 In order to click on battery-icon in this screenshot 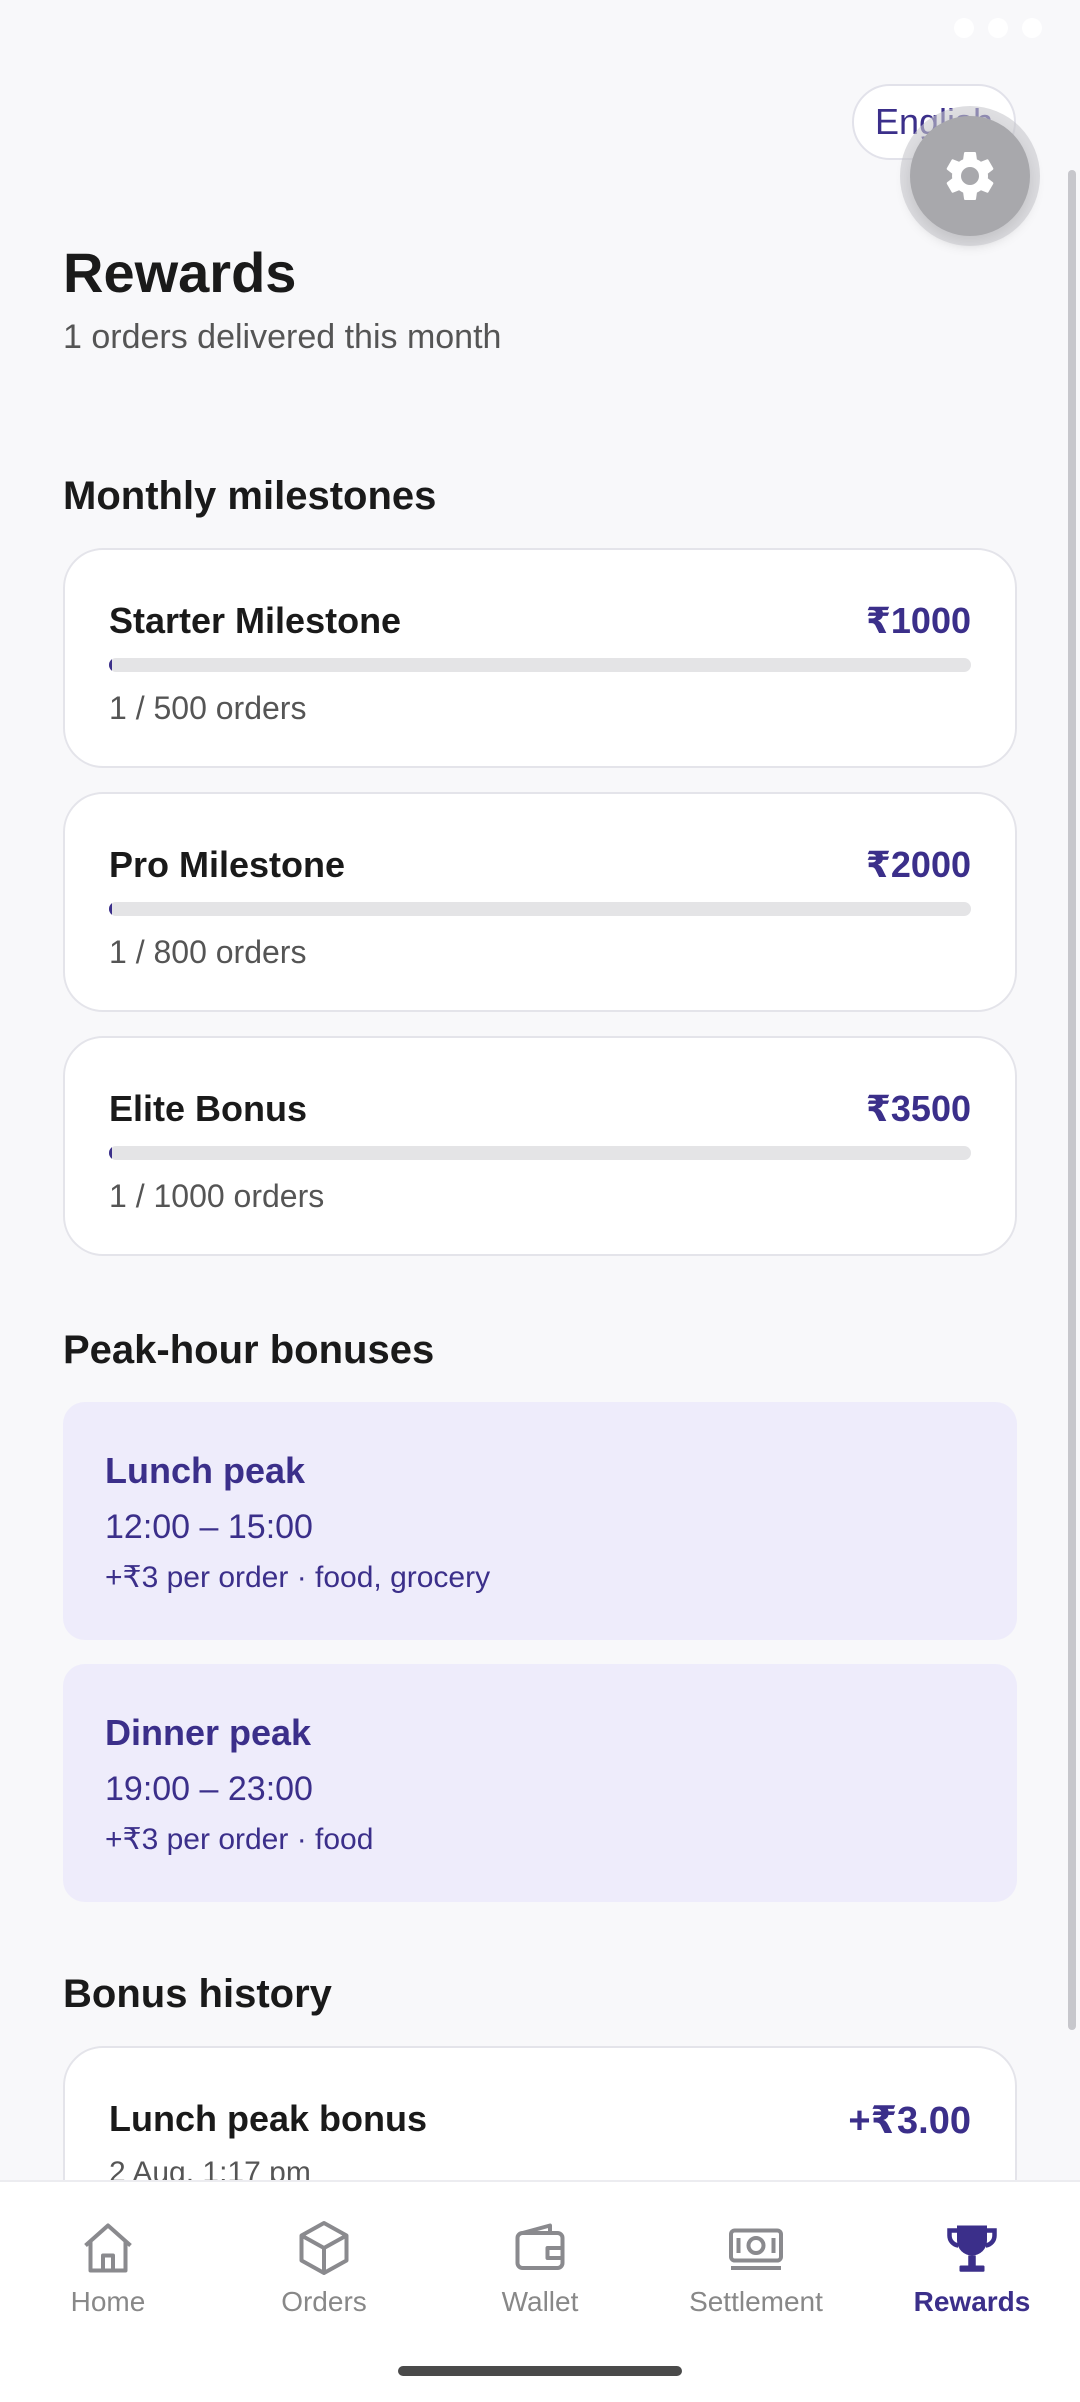, I will do `click(1032, 28)`.